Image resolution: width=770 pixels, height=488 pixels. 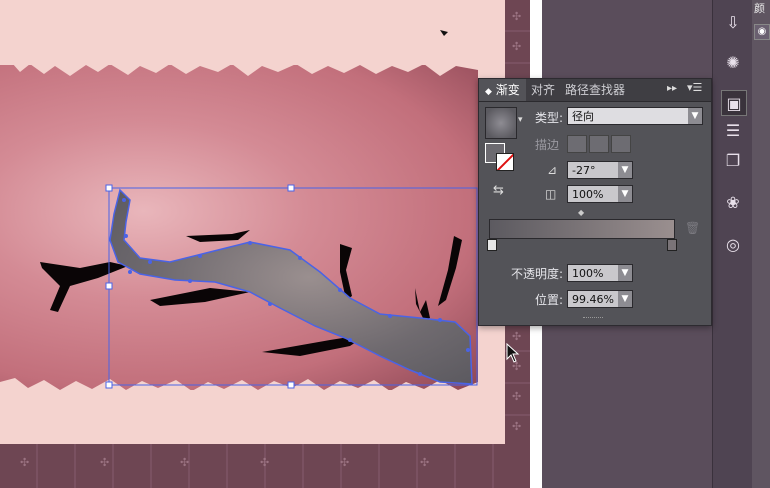 What do you see at coordinates (505, 162) in the screenshot?
I see `stroke-swatch-icon` at bounding box center [505, 162].